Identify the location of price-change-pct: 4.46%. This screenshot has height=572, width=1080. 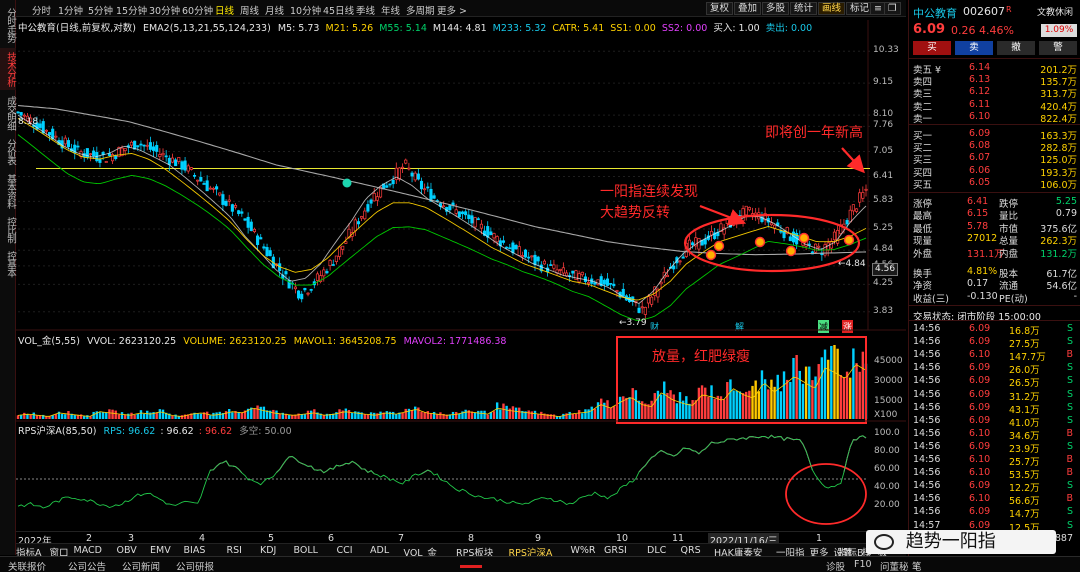
(996, 30).